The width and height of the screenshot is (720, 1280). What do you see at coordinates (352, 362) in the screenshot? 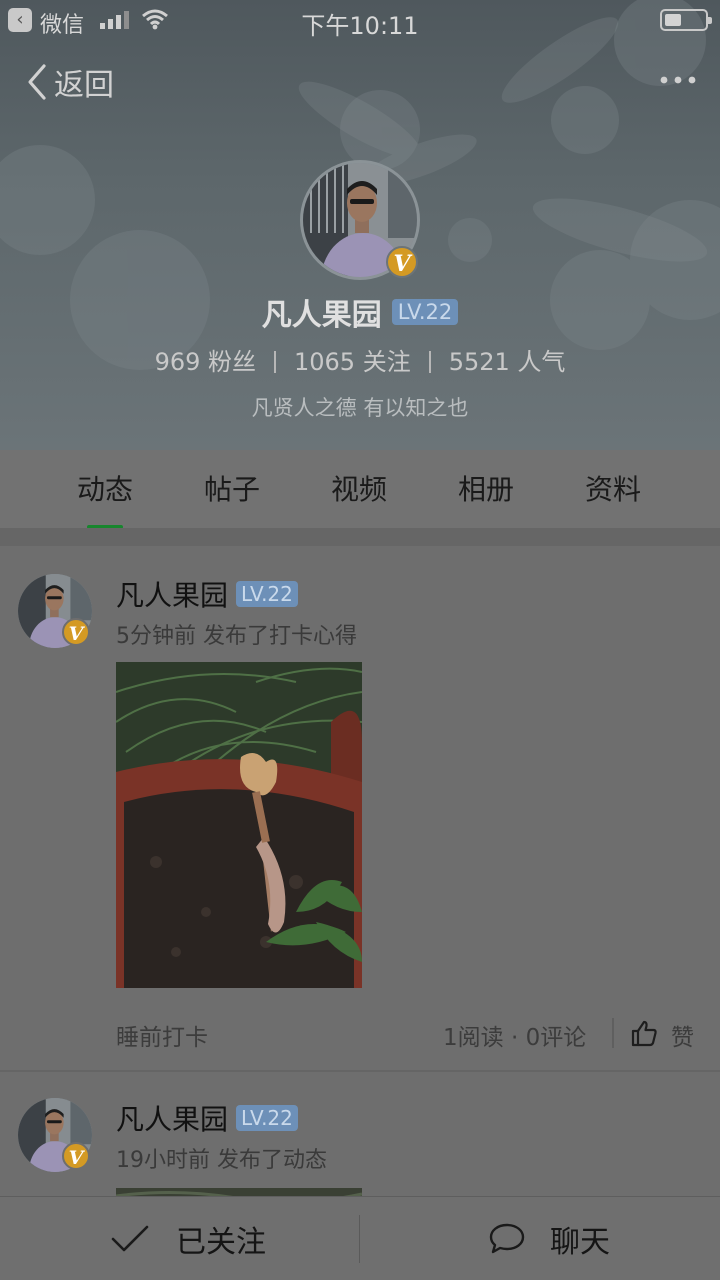
I see `following-count: 1065 关注` at bounding box center [352, 362].